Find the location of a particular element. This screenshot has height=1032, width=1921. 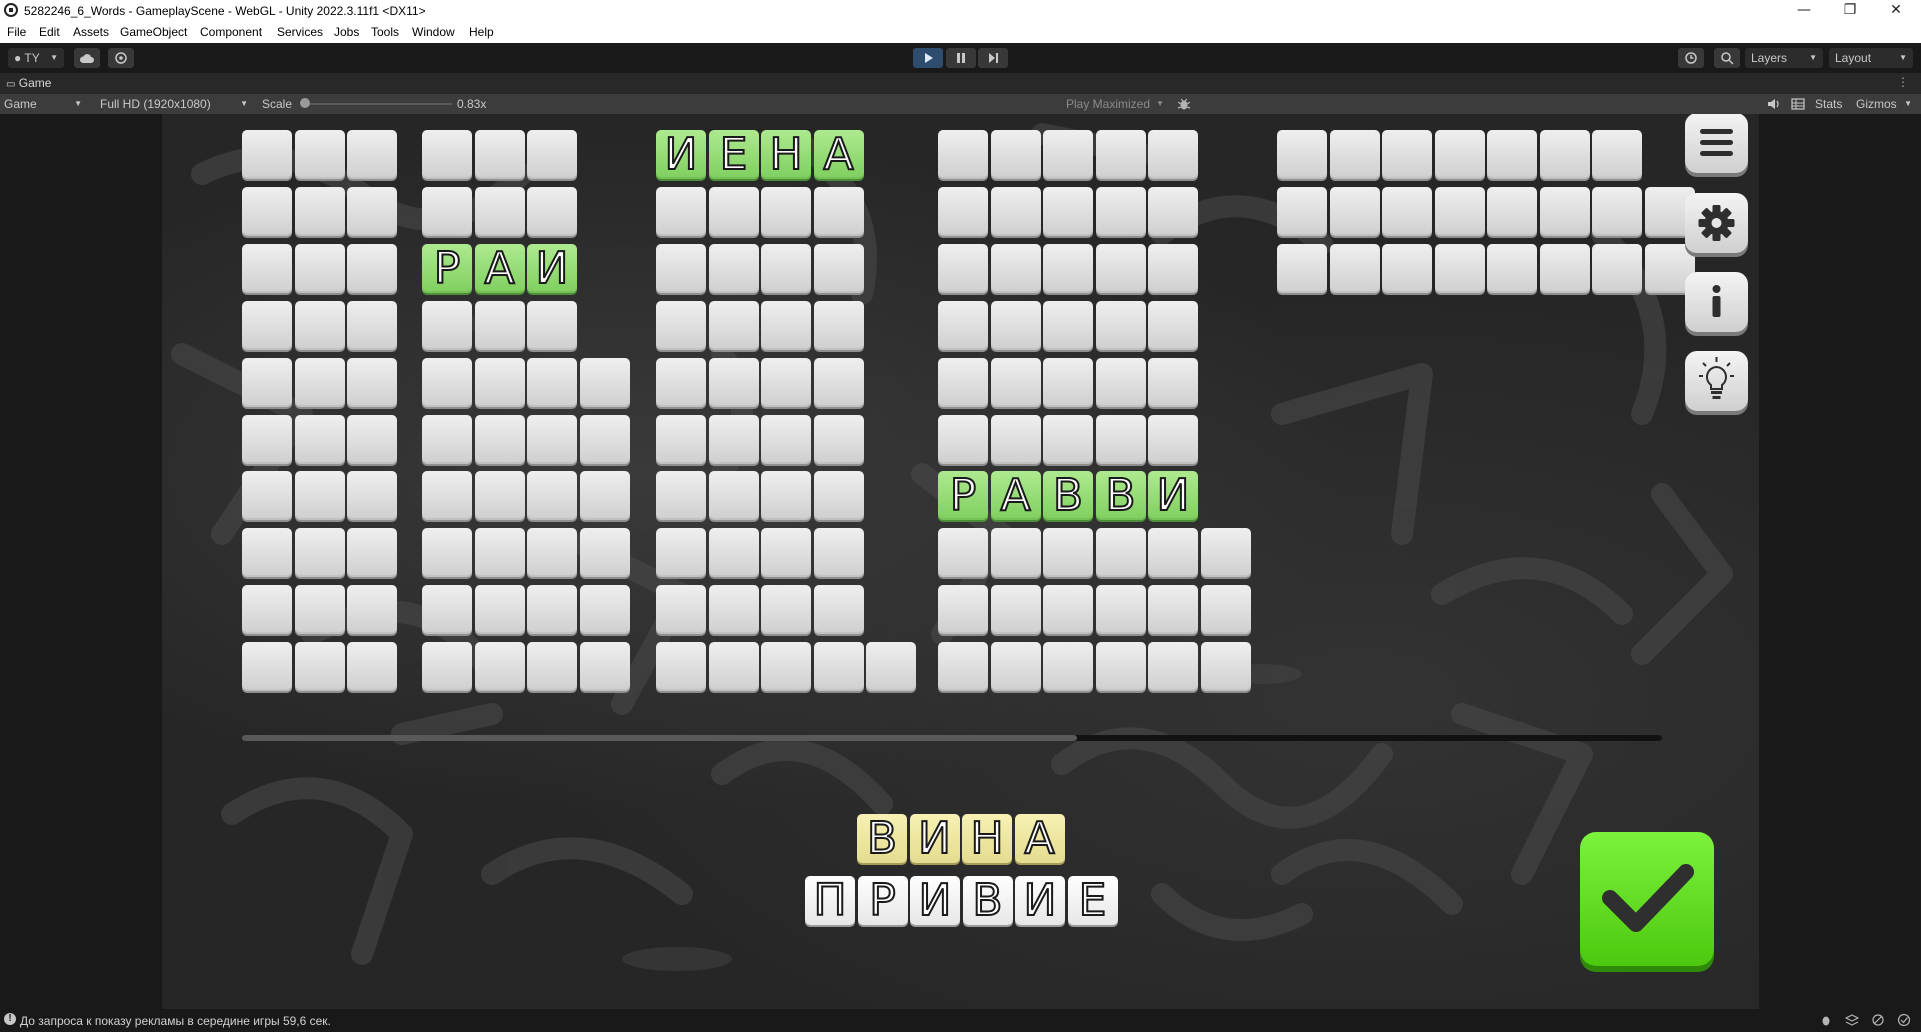

layers-status-icon is located at coordinates (1852, 1020).